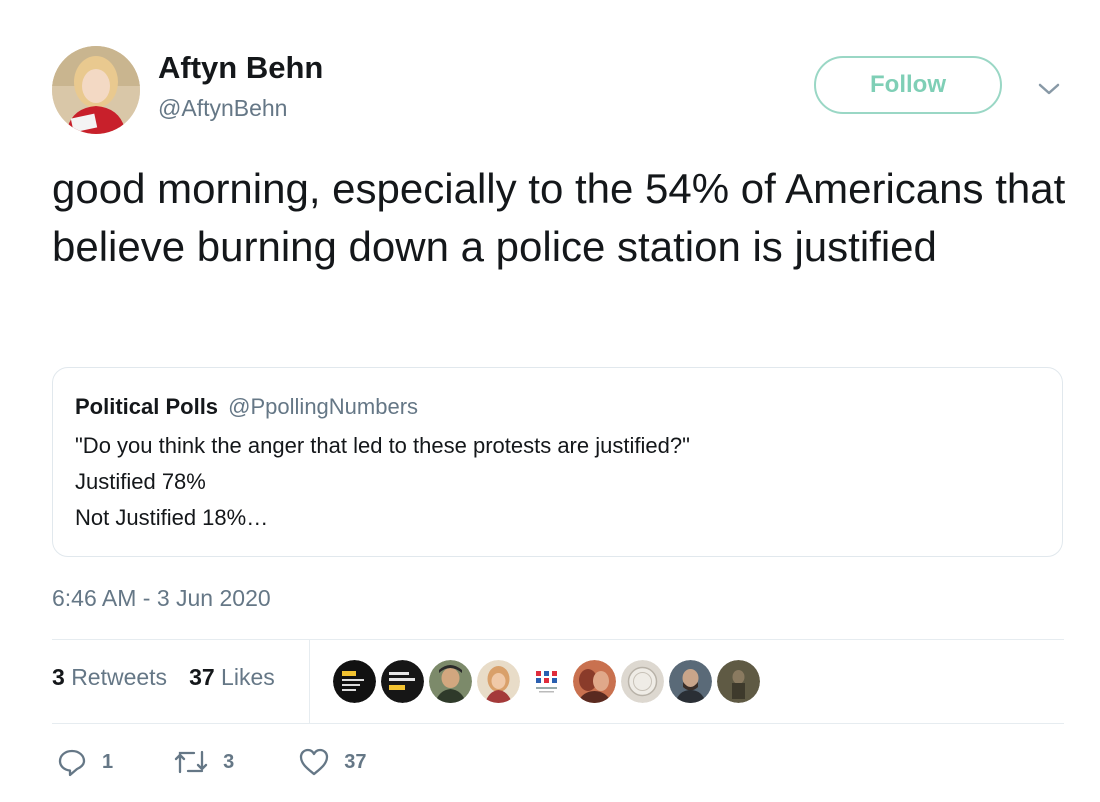 The image size is (1100, 802). I want to click on author-avatar, so click(96, 90).